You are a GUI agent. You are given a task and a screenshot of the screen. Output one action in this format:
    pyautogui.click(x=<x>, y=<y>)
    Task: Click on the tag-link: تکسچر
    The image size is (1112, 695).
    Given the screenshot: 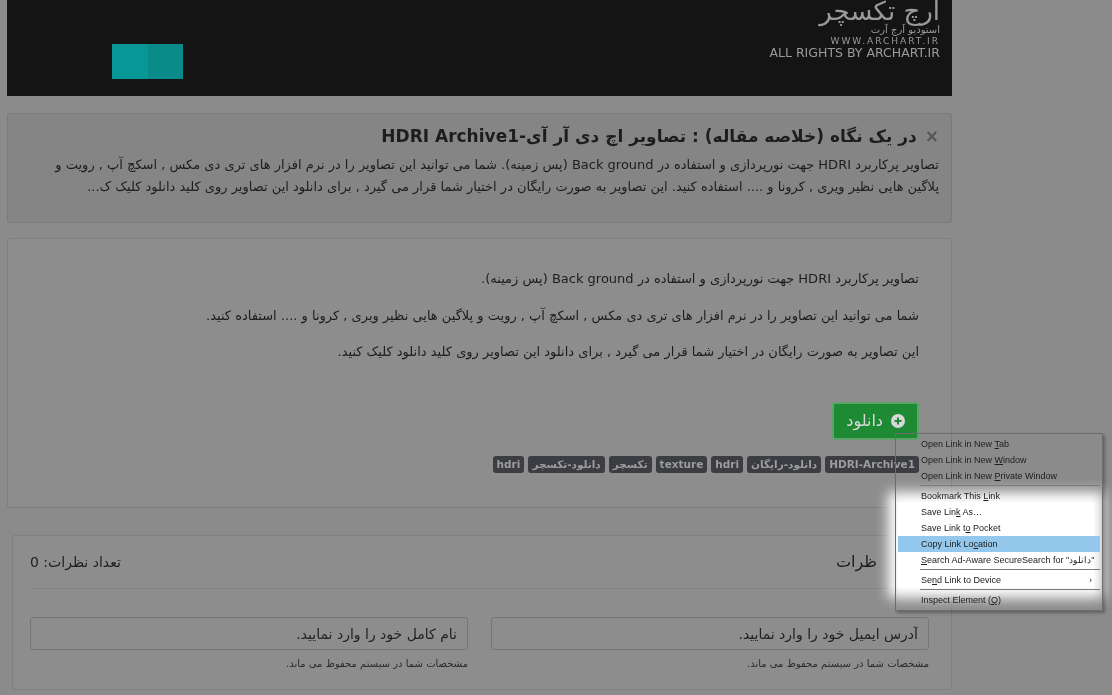 What is the action you would take?
    pyautogui.click(x=630, y=464)
    